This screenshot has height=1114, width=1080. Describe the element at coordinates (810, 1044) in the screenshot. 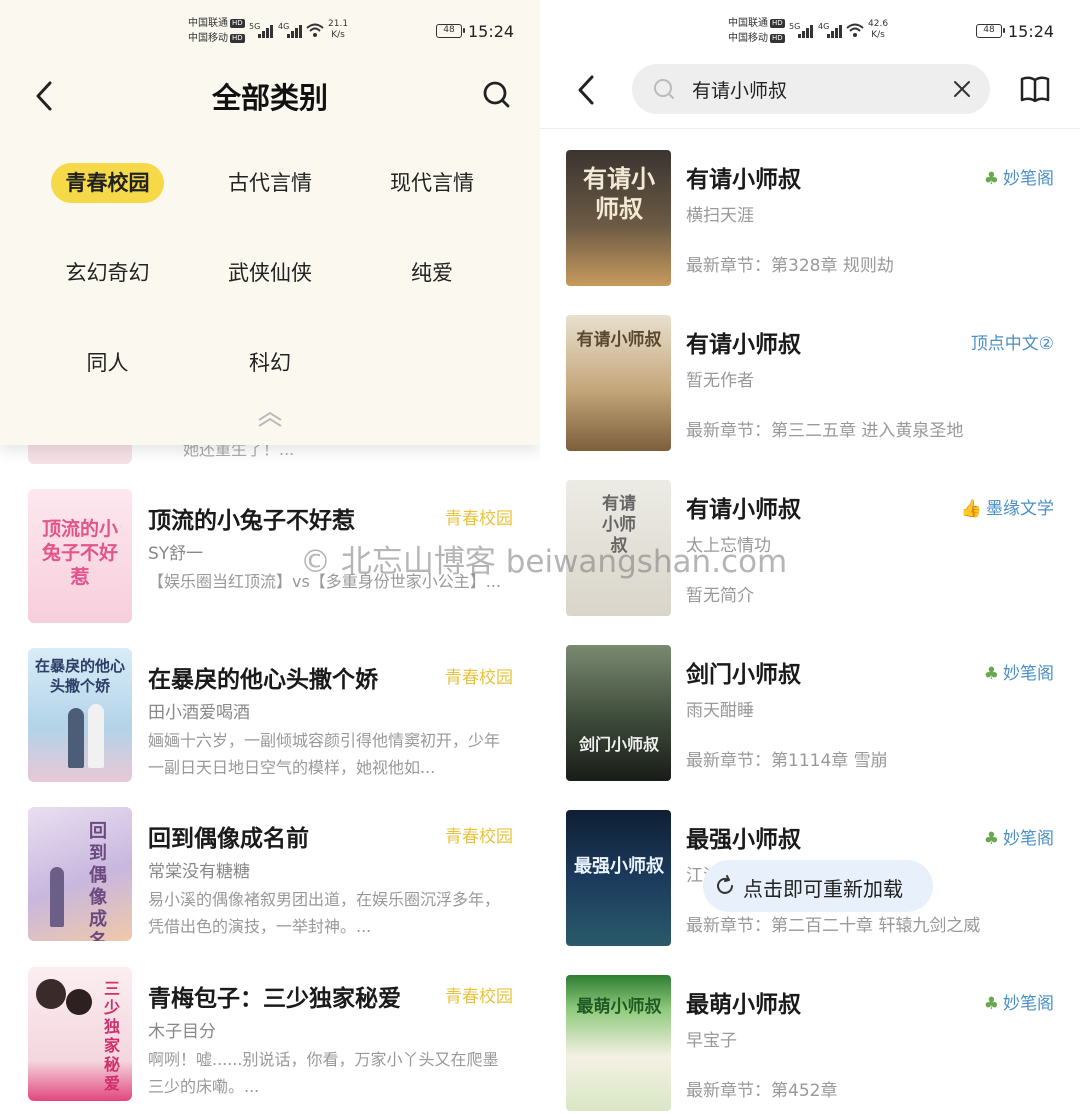

I see `search-result-item: 最萌小师叔 最萌小师叔 ♣ 妙笔阁 早宝子 最新章节：第452章` at that location.